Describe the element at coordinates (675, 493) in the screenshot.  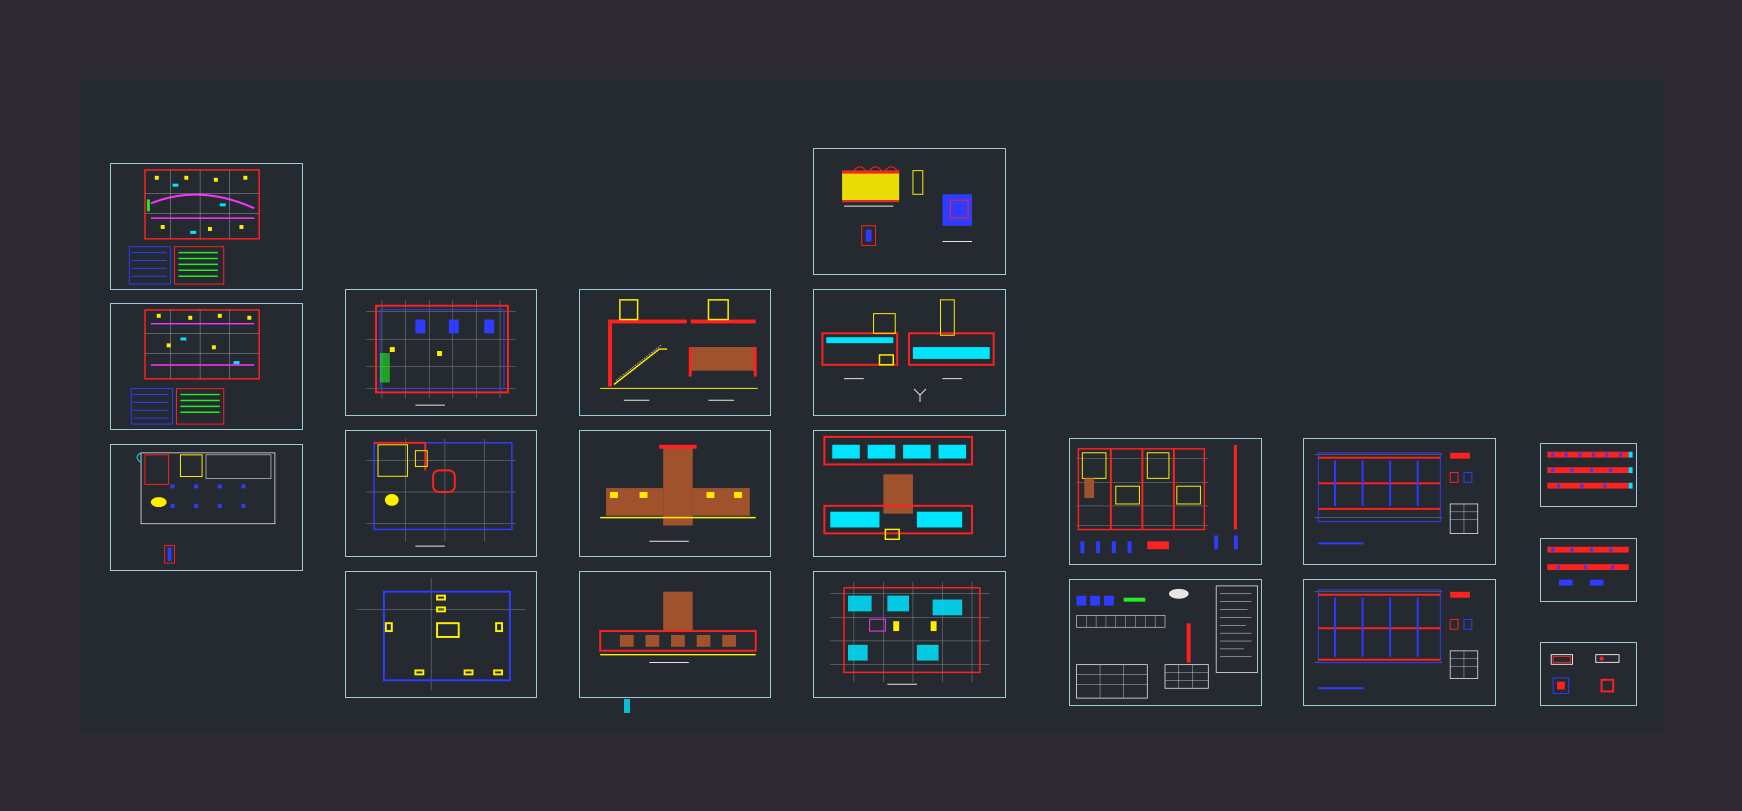
I see `sheet-elevation-front` at that location.